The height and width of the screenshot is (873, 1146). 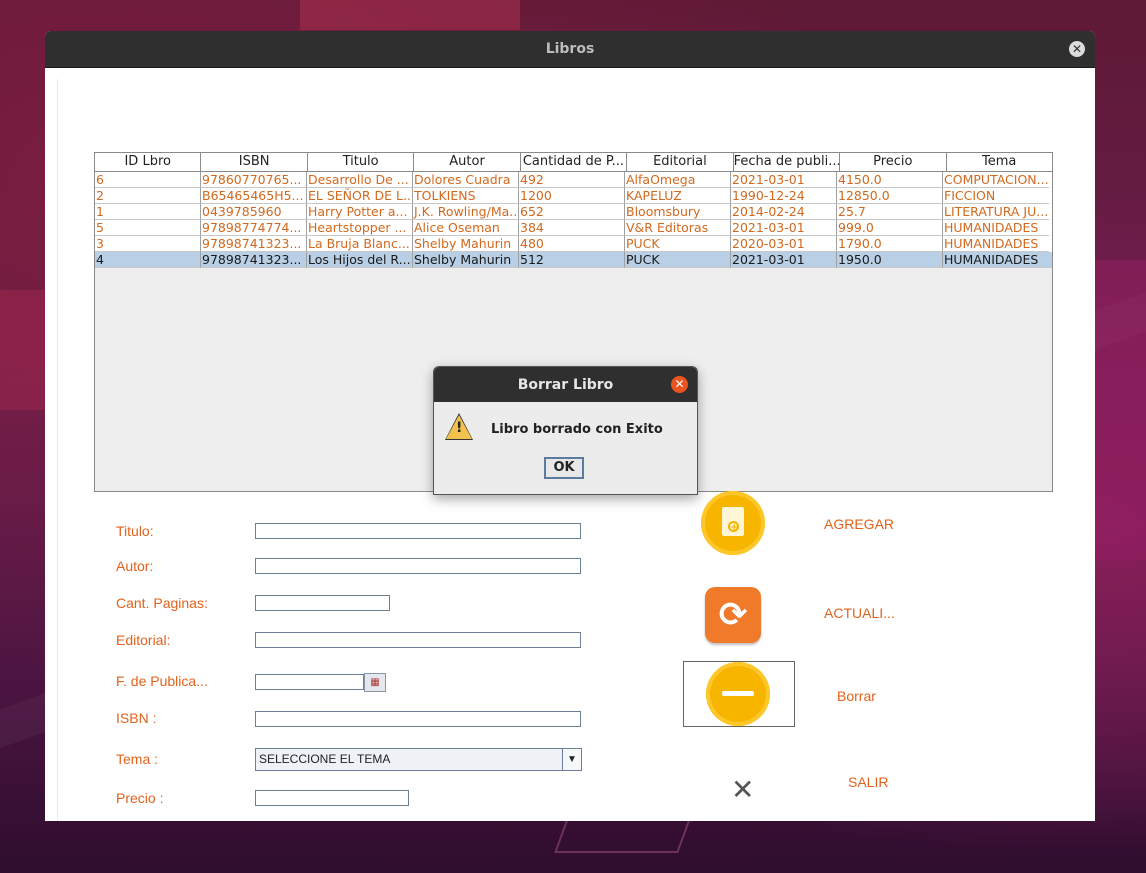 What do you see at coordinates (678, 196) in the screenshot?
I see `table-cell: KAPELUZ` at bounding box center [678, 196].